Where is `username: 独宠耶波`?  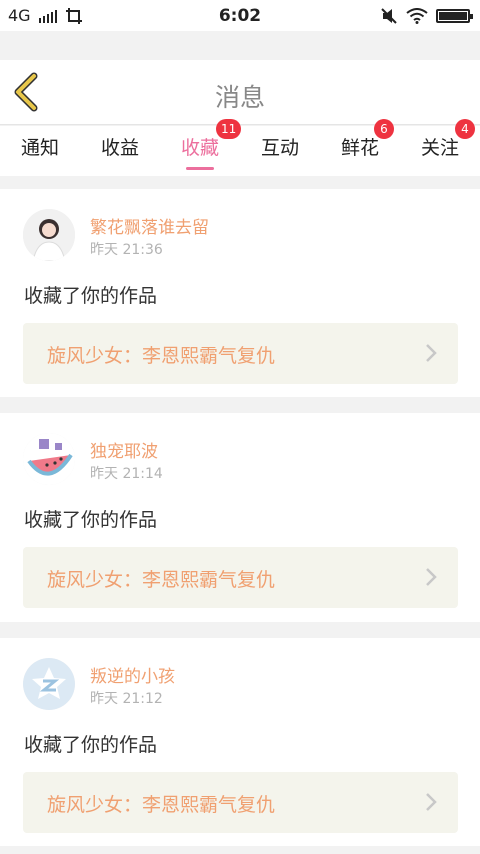 username: 独宠耶波 is located at coordinates (124, 449).